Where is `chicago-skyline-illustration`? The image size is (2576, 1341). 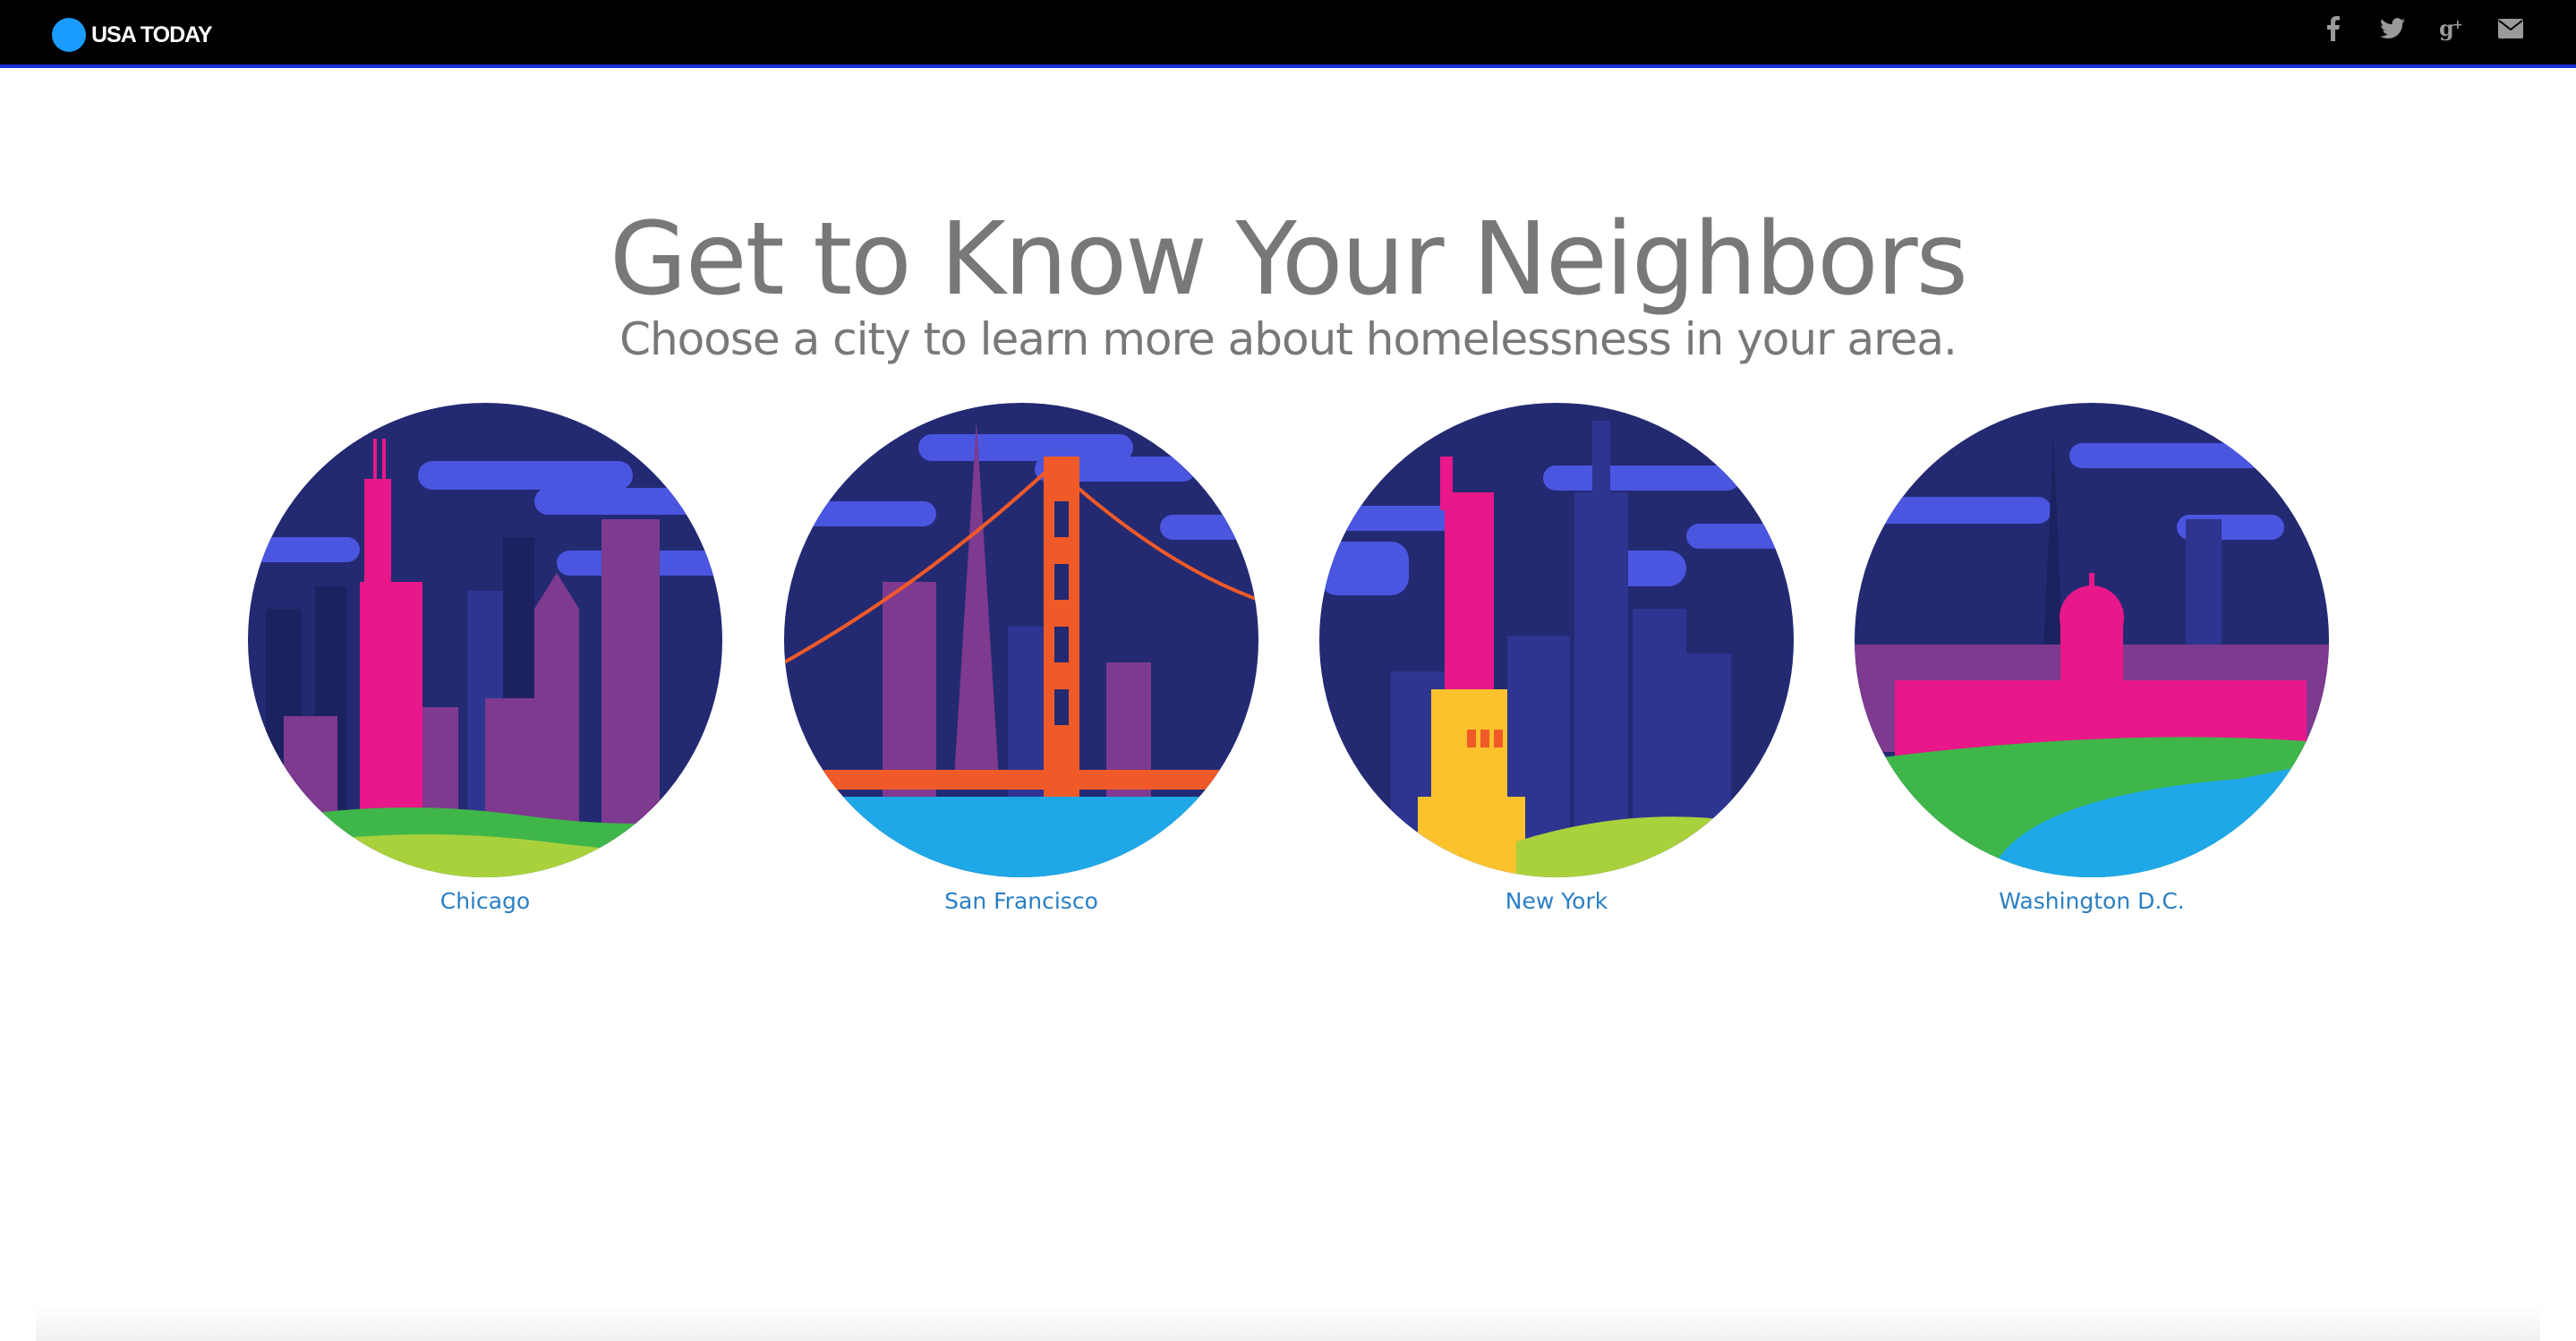 chicago-skyline-illustration is located at coordinates (485, 640).